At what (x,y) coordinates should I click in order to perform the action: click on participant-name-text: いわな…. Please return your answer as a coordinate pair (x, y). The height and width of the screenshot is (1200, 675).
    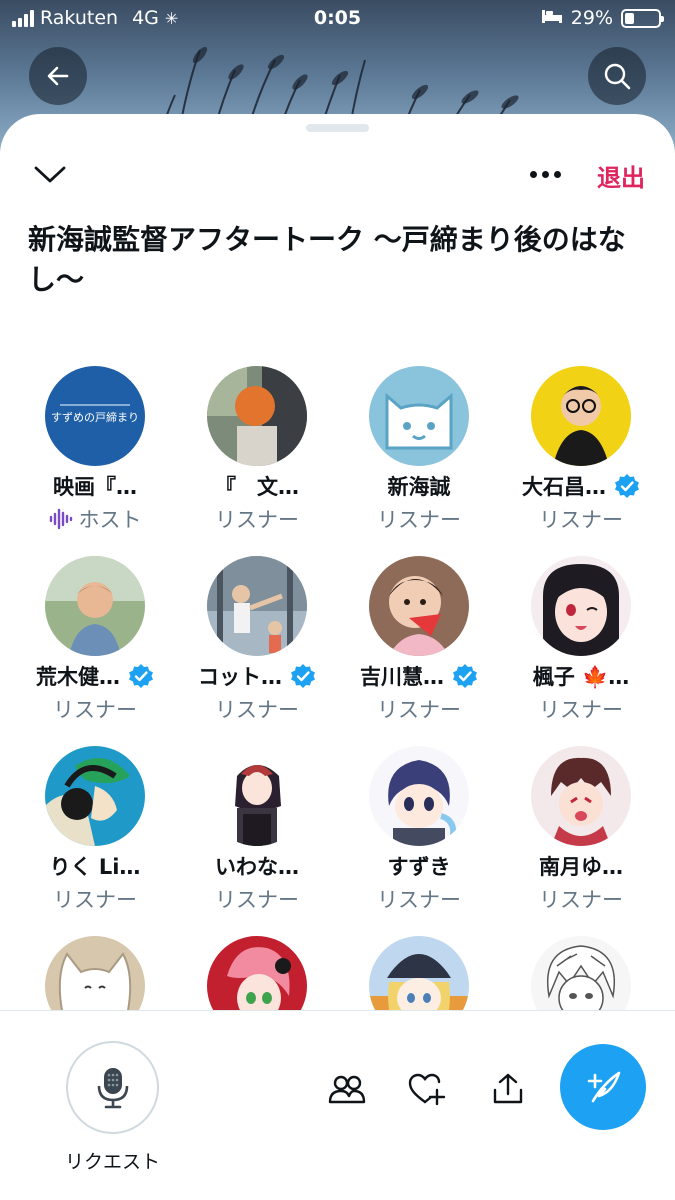
    Looking at the image, I should click on (257, 867).